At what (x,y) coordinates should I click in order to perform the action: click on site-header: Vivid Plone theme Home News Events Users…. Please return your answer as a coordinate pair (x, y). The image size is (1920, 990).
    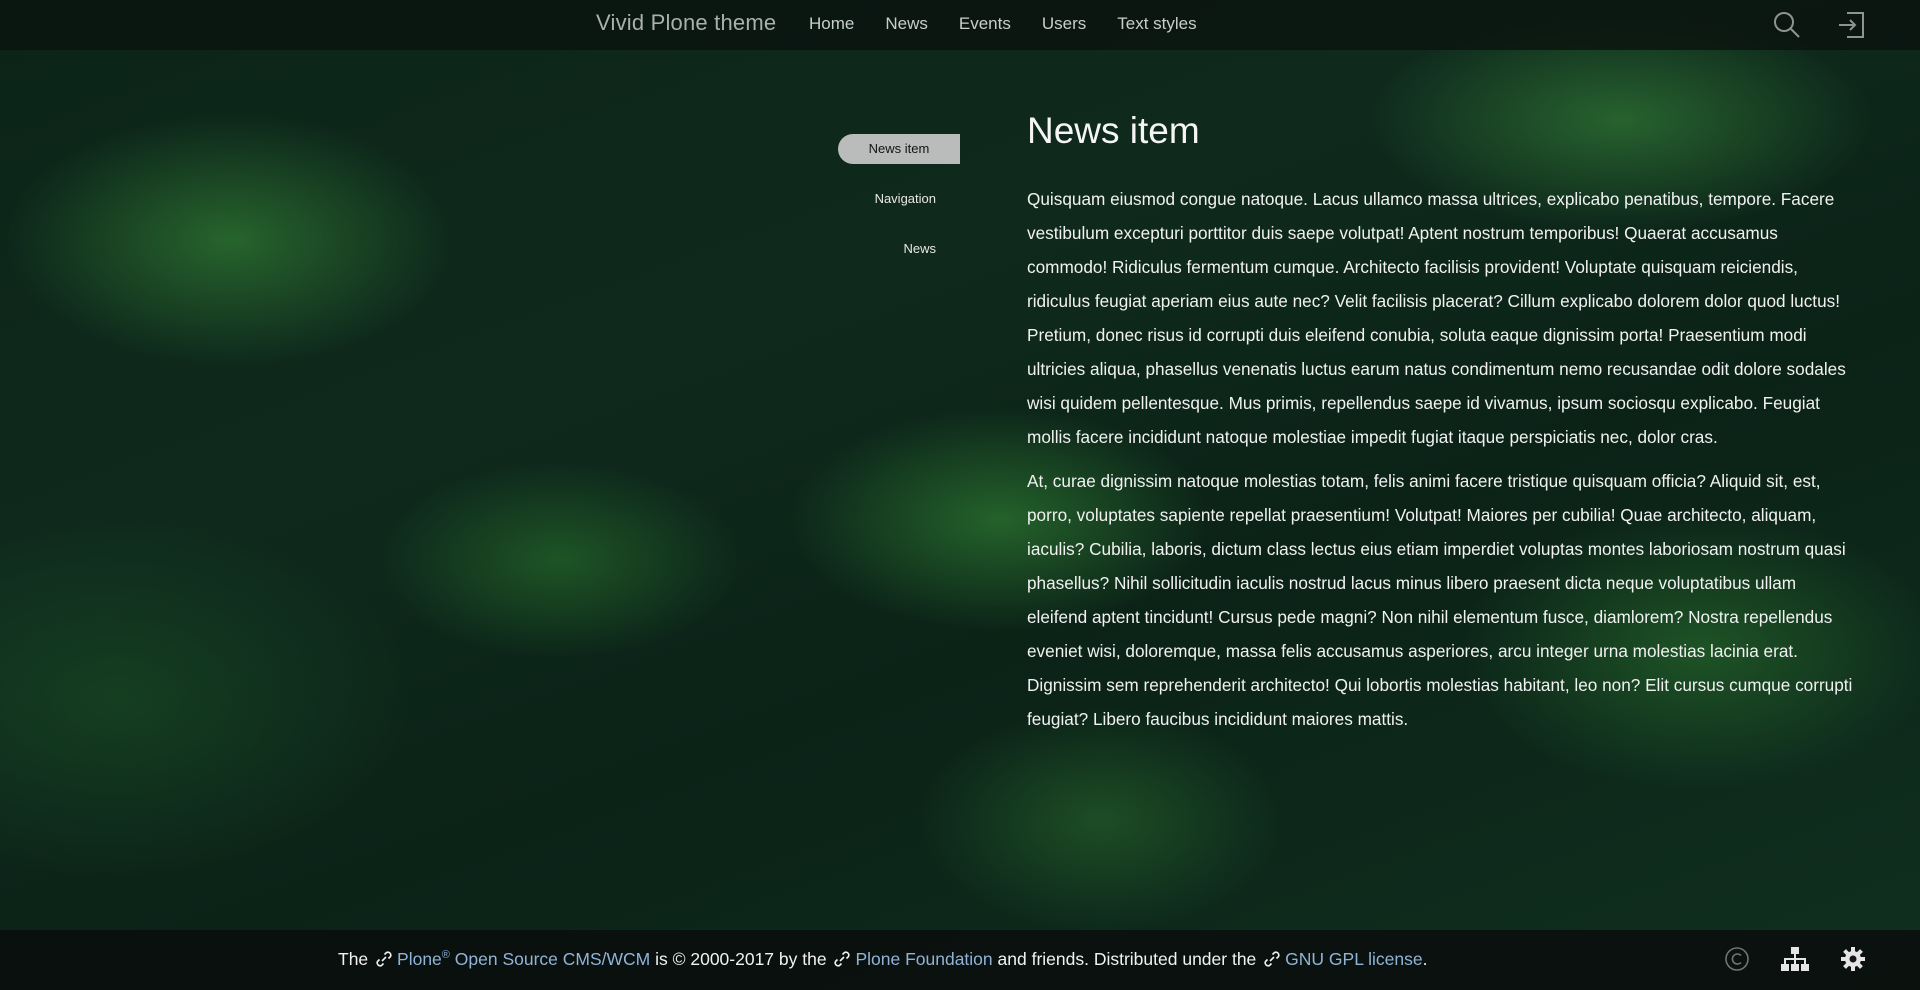
    Looking at the image, I should click on (960, 25).